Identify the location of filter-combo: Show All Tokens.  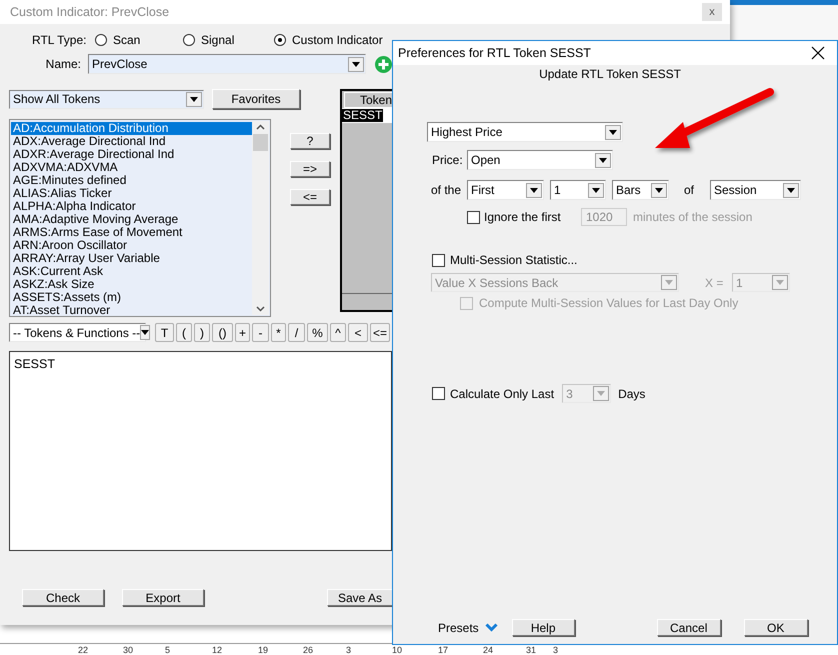
(106, 99).